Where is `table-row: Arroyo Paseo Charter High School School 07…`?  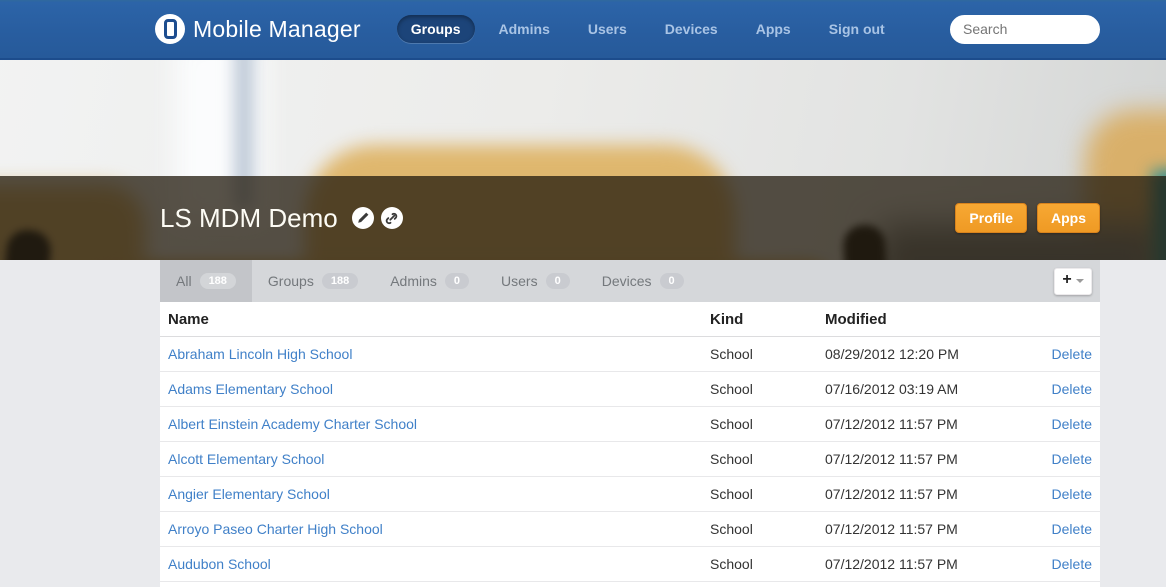
table-row: Arroyo Paseo Charter High School School 07… is located at coordinates (630, 529).